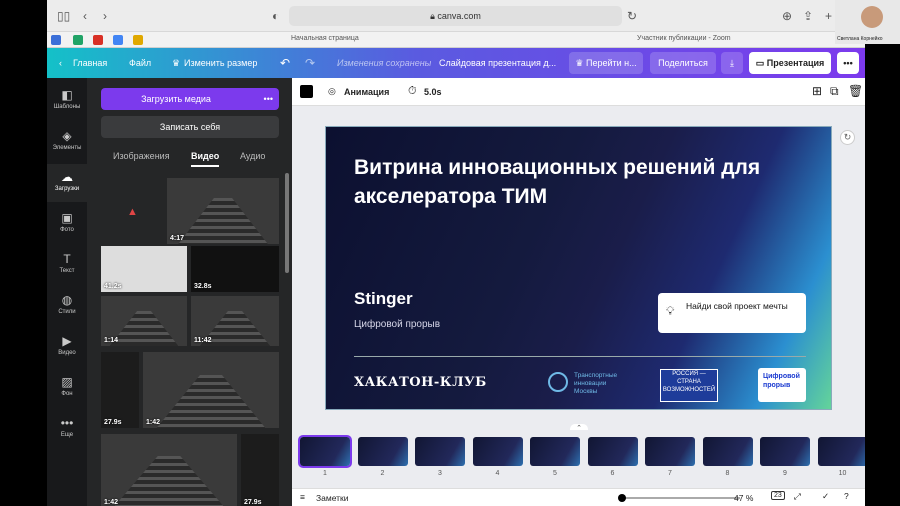 The width and height of the screenshot is (900, 506). I want to click on duration-button: 5.0s, so click(433, 92).